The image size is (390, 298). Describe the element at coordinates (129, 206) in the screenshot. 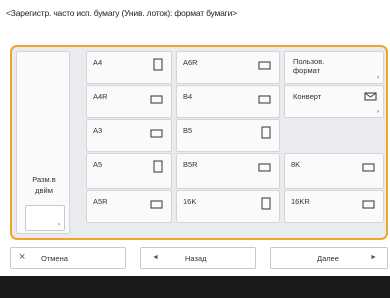

I see `size-a5r-button: A5R` at that location.